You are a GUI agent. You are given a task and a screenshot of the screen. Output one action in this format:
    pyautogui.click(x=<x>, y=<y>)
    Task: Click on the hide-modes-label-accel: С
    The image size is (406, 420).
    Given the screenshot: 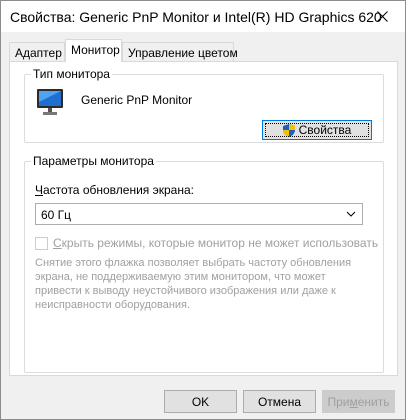 What is the action you would take?
    pyautogui.click(x=57, y=243)
    